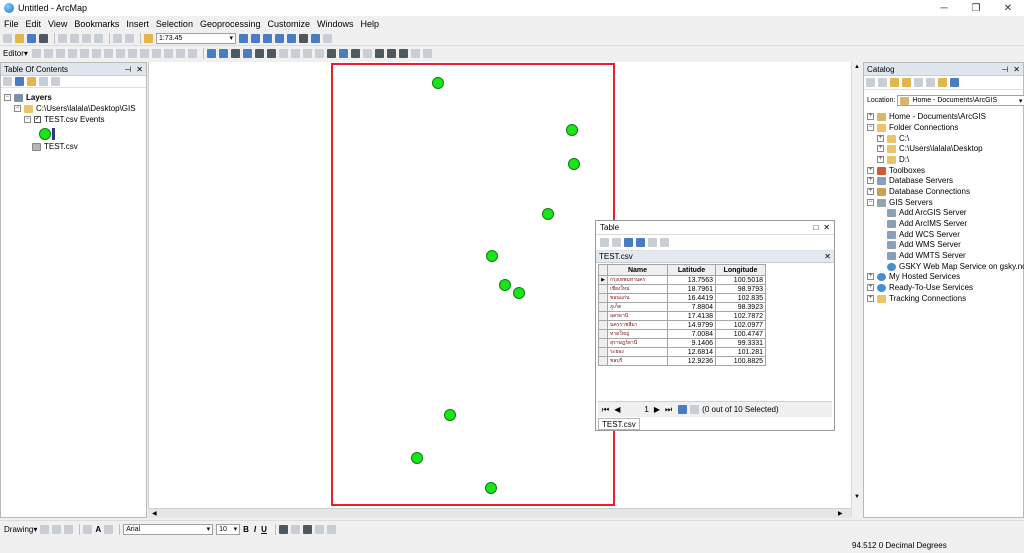 This screenshot has width=1024, height=553. What do you see at coordinates (57, 24) in the screenshot?
I see `menu-view: View` at bounding box center [57, 24].